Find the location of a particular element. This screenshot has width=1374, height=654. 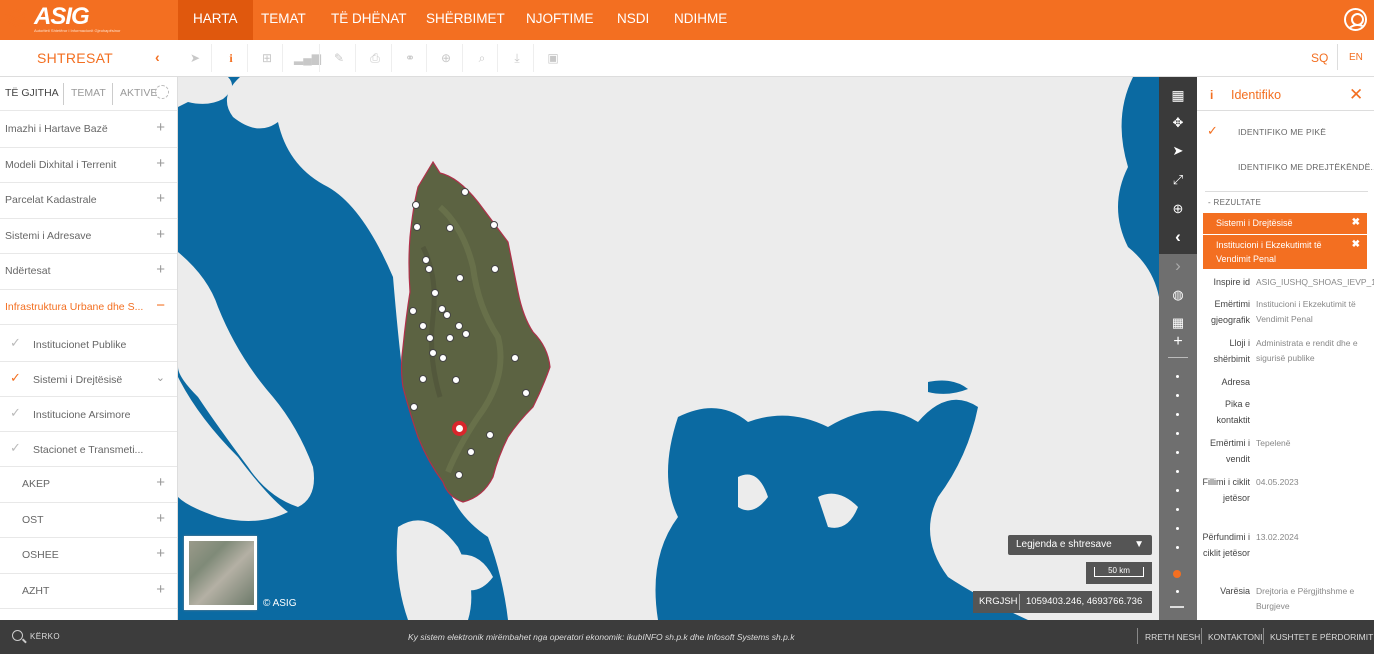

results-header: - REZULTATE is located at coordinates (1234, 202).